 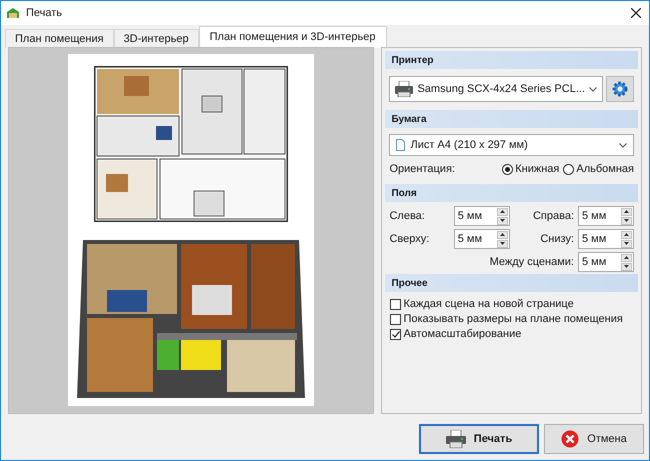 What do you see at coordinates (511, 283) in the screenshot?
I see `section-header: Прочее` at bounding box center [511, 283].